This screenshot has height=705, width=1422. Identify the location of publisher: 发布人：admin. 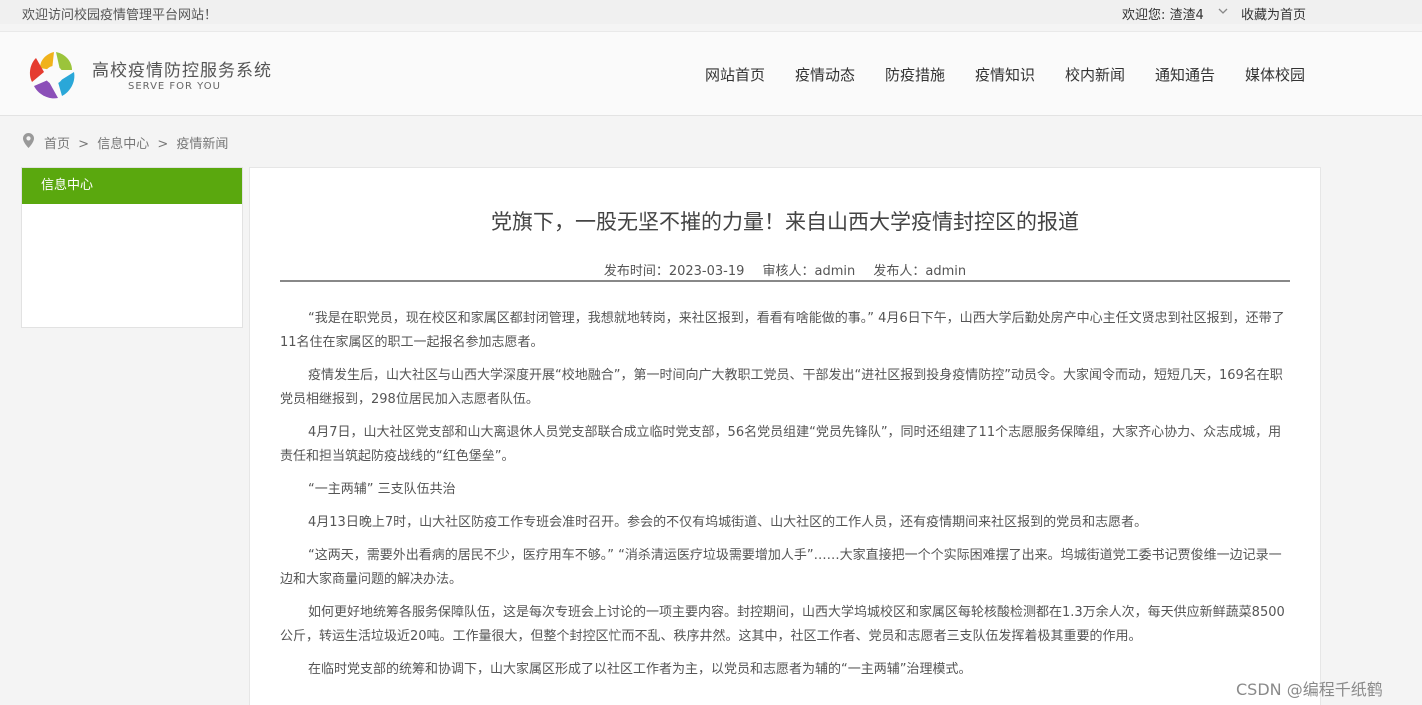
(920, 271).